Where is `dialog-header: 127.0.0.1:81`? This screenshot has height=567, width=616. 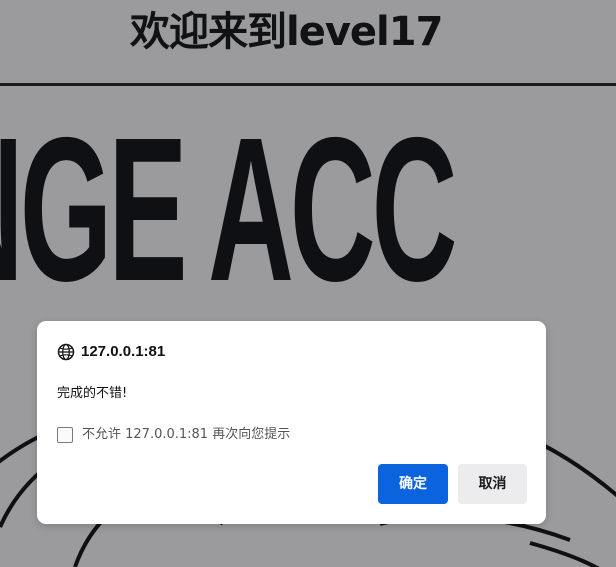 dialog-header: 127.0.0.1:81 is located at coordinates (111, 352).